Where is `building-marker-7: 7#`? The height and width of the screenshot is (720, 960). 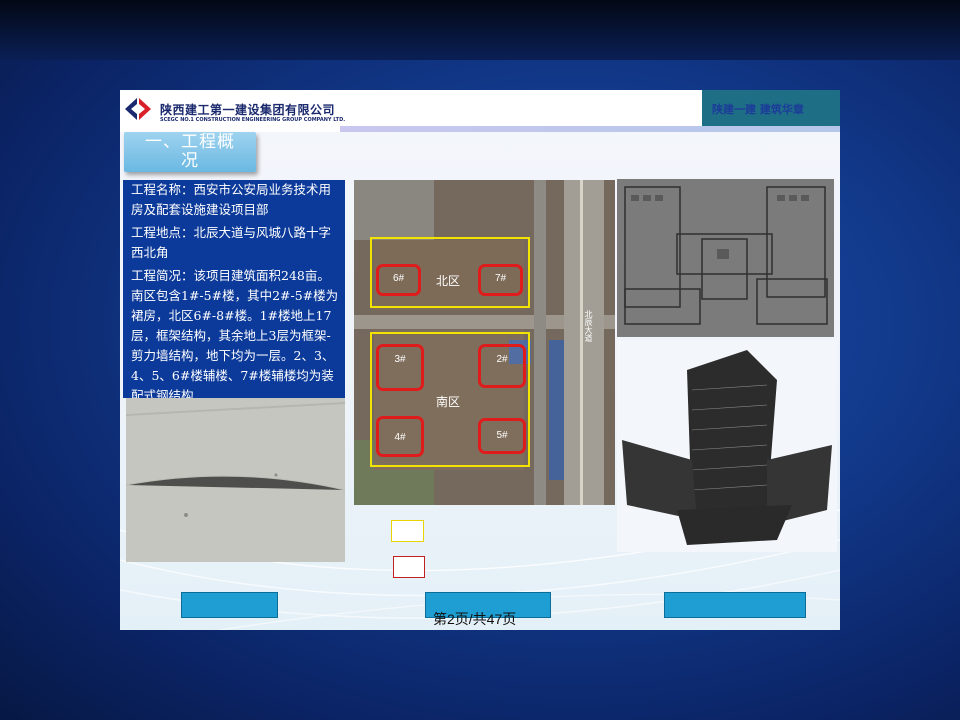 building-marker-7: 7# is located at coordinates (500, 280).